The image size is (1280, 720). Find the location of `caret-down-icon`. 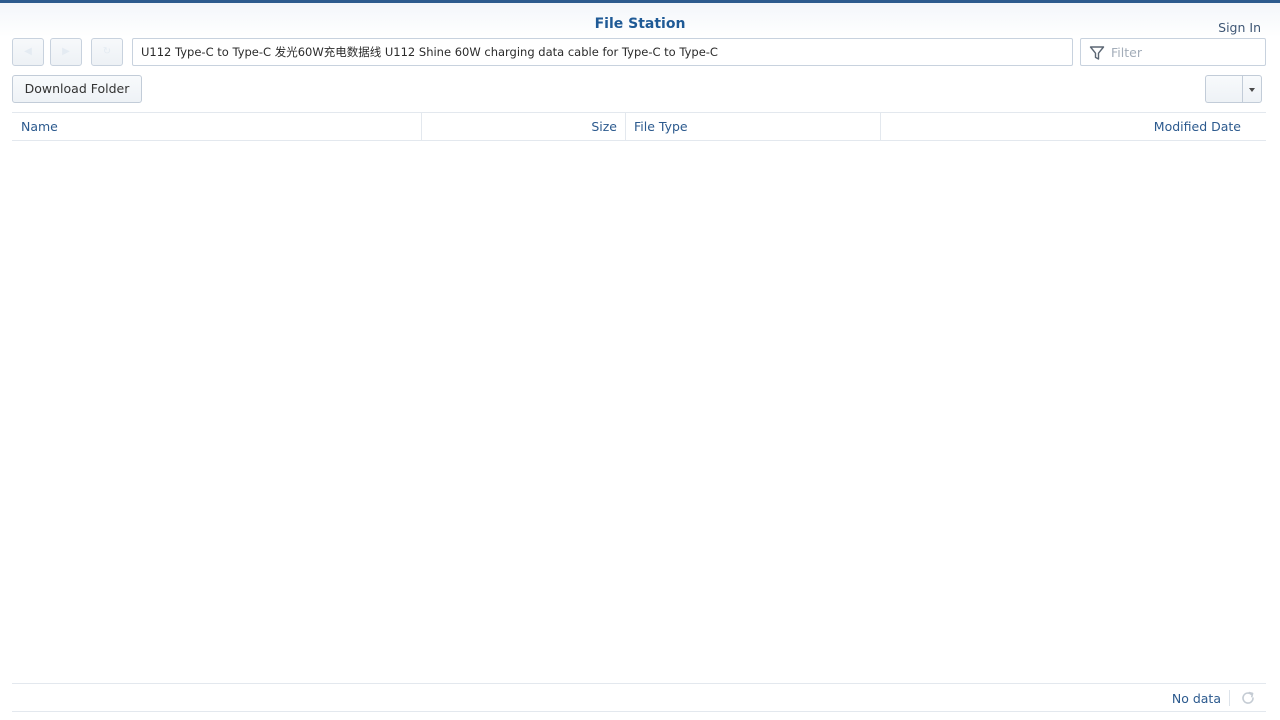

caret-down-icon is located at coordinates (1252, 90).